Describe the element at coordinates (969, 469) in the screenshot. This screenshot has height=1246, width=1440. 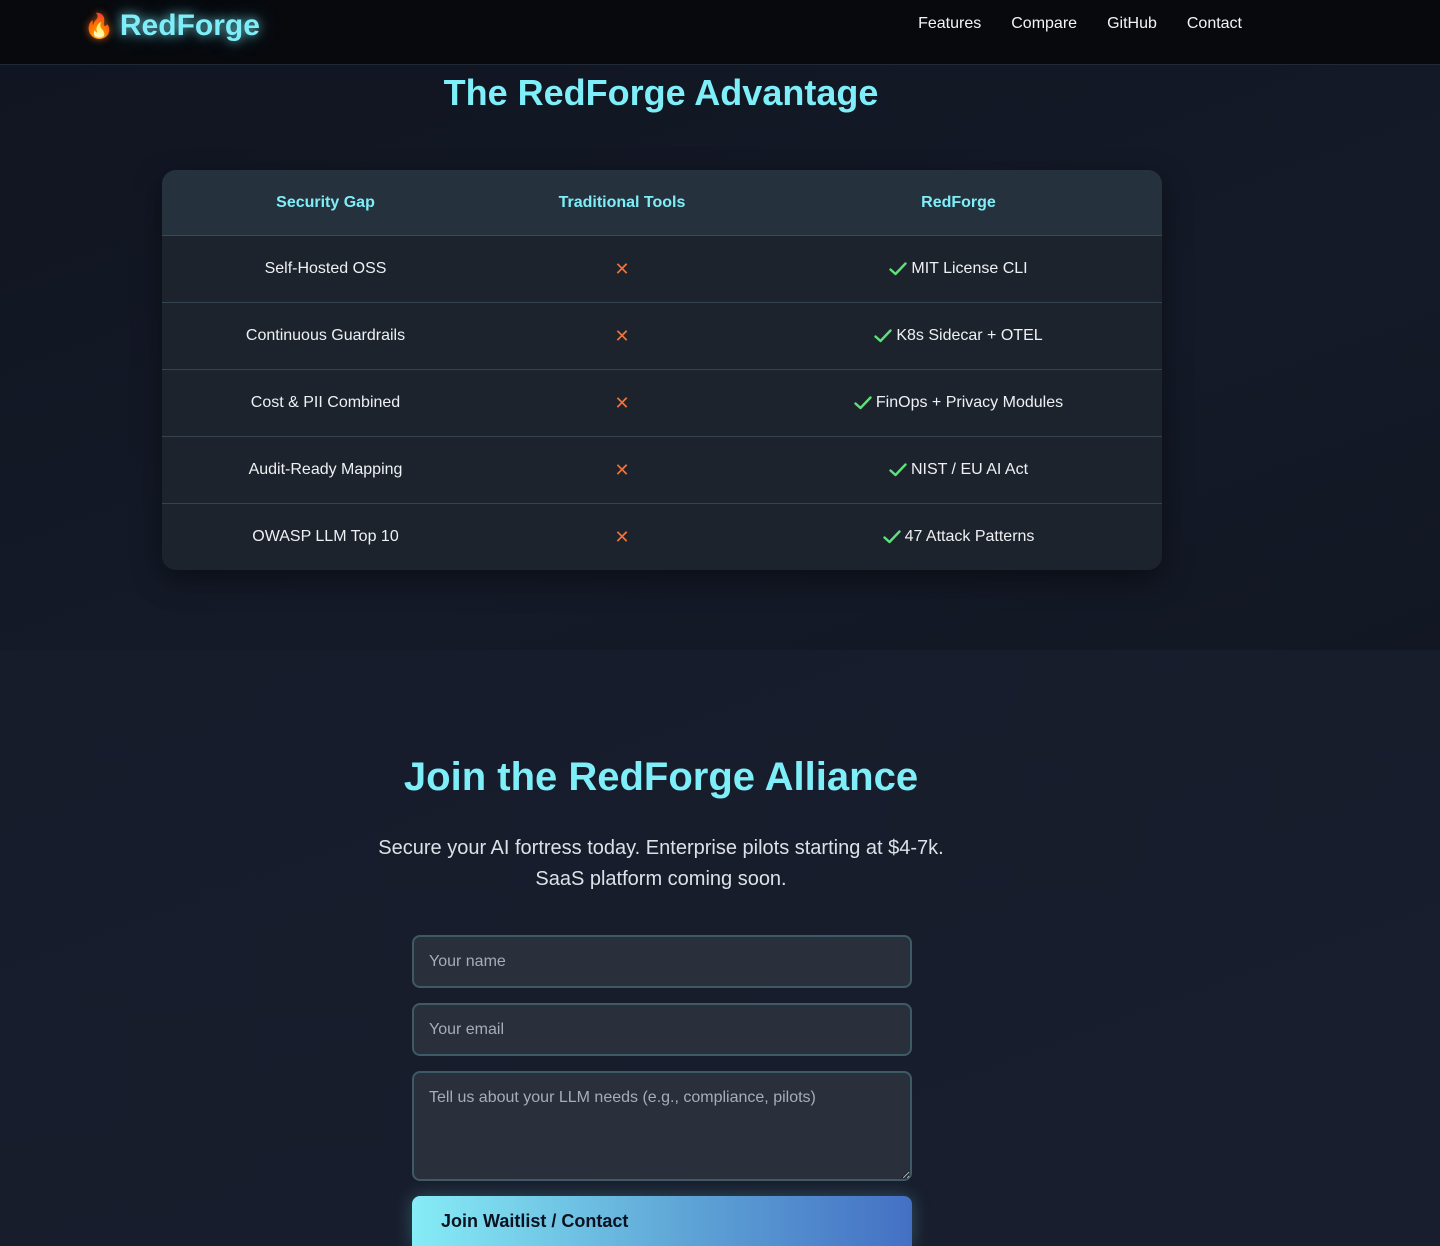
I see `redforge-feature: NIST / EU AI Act` at that location.